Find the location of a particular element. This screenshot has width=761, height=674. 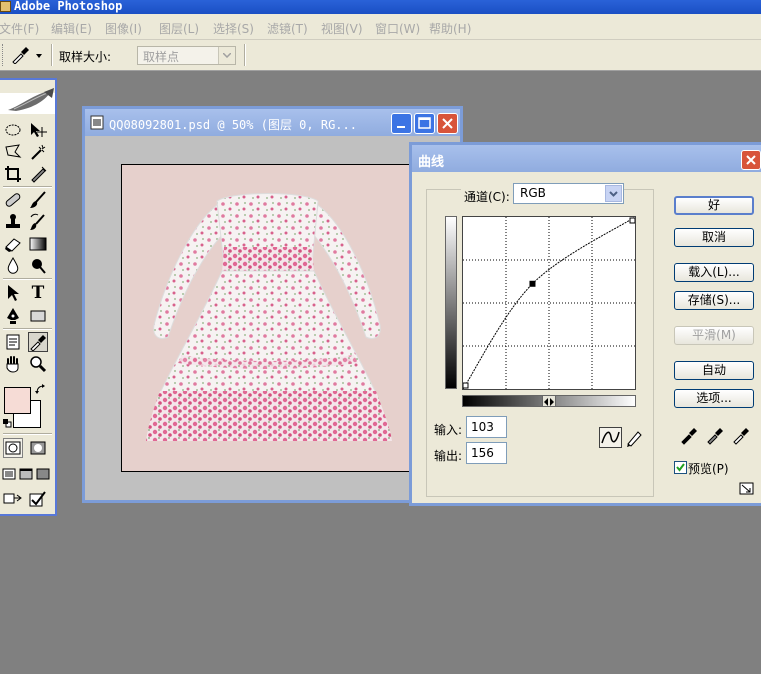

history-brush-tool is located at coordinates (38, 222).